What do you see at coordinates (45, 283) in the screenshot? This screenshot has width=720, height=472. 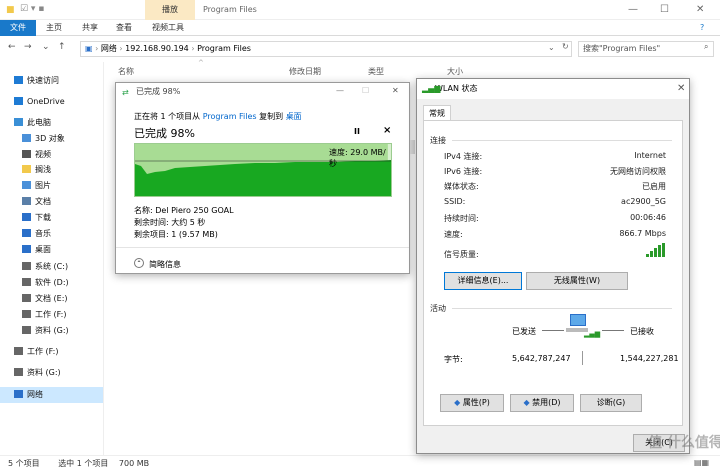 I see `sidebar-item: 软件 (D:)` at bounding box center [45, 283].